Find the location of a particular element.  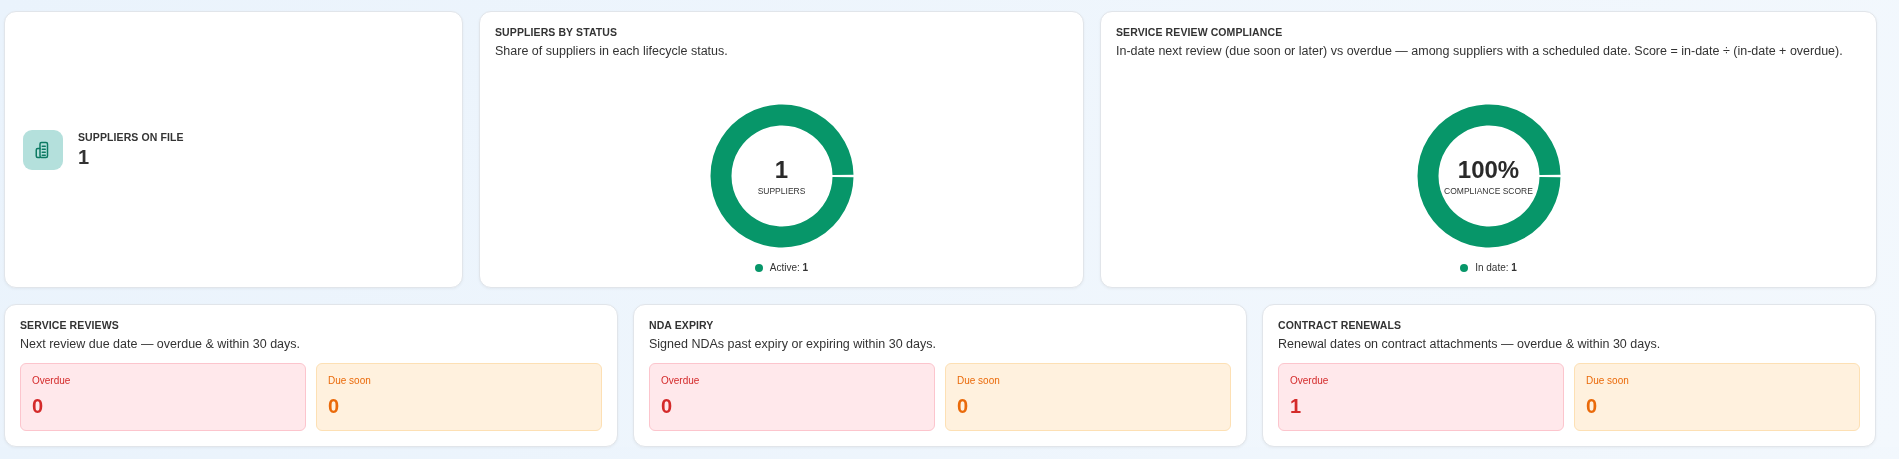

donut-center-label: COMPLIANCE SCORE is located at coordinates (1488, 191).